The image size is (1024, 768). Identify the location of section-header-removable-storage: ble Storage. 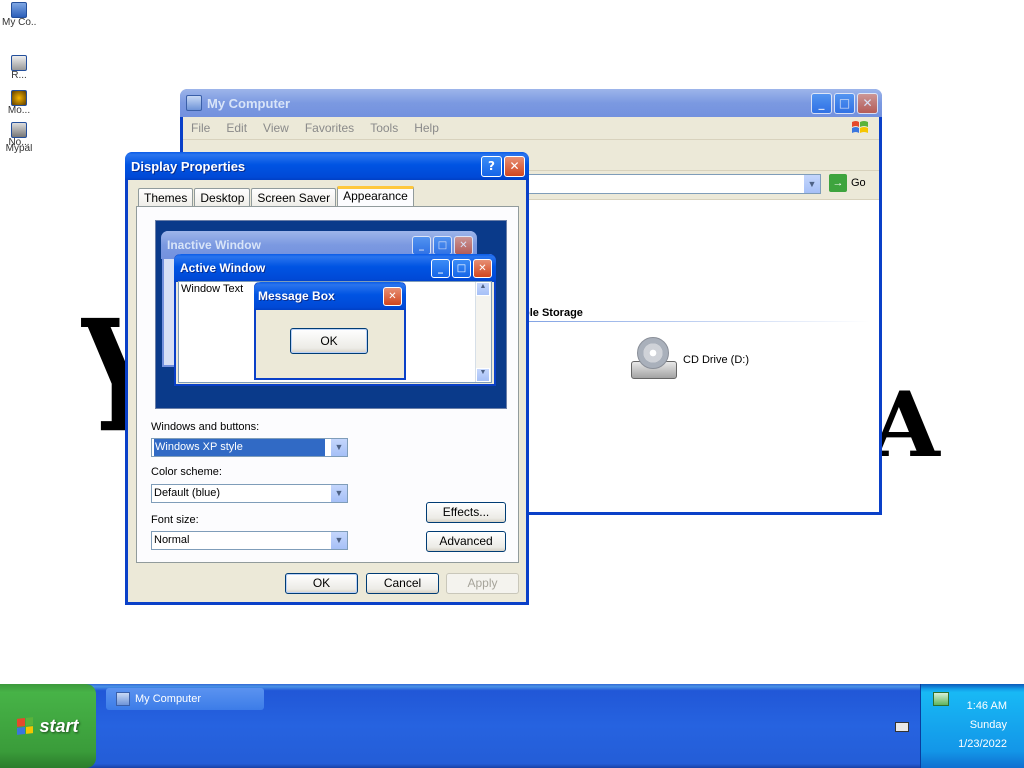
(553, 313).